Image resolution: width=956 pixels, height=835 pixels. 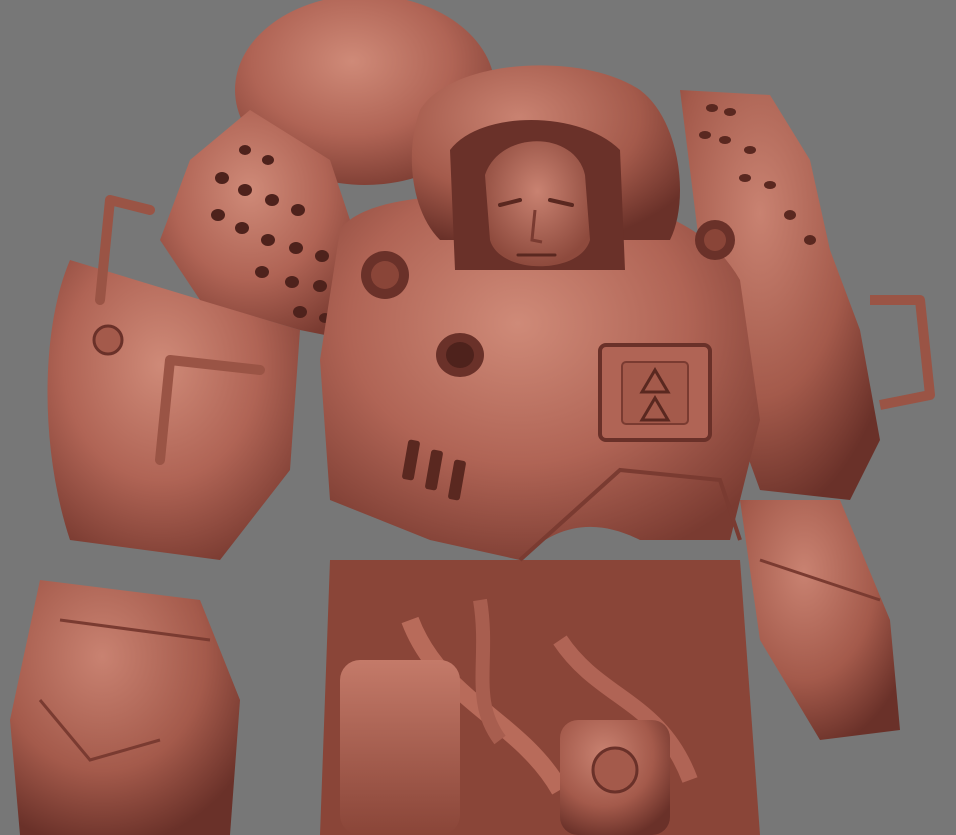 What do you see at coordinates (537, 204) in the screenshot?
I see `pilot-head` at bounding box center [537, 204].